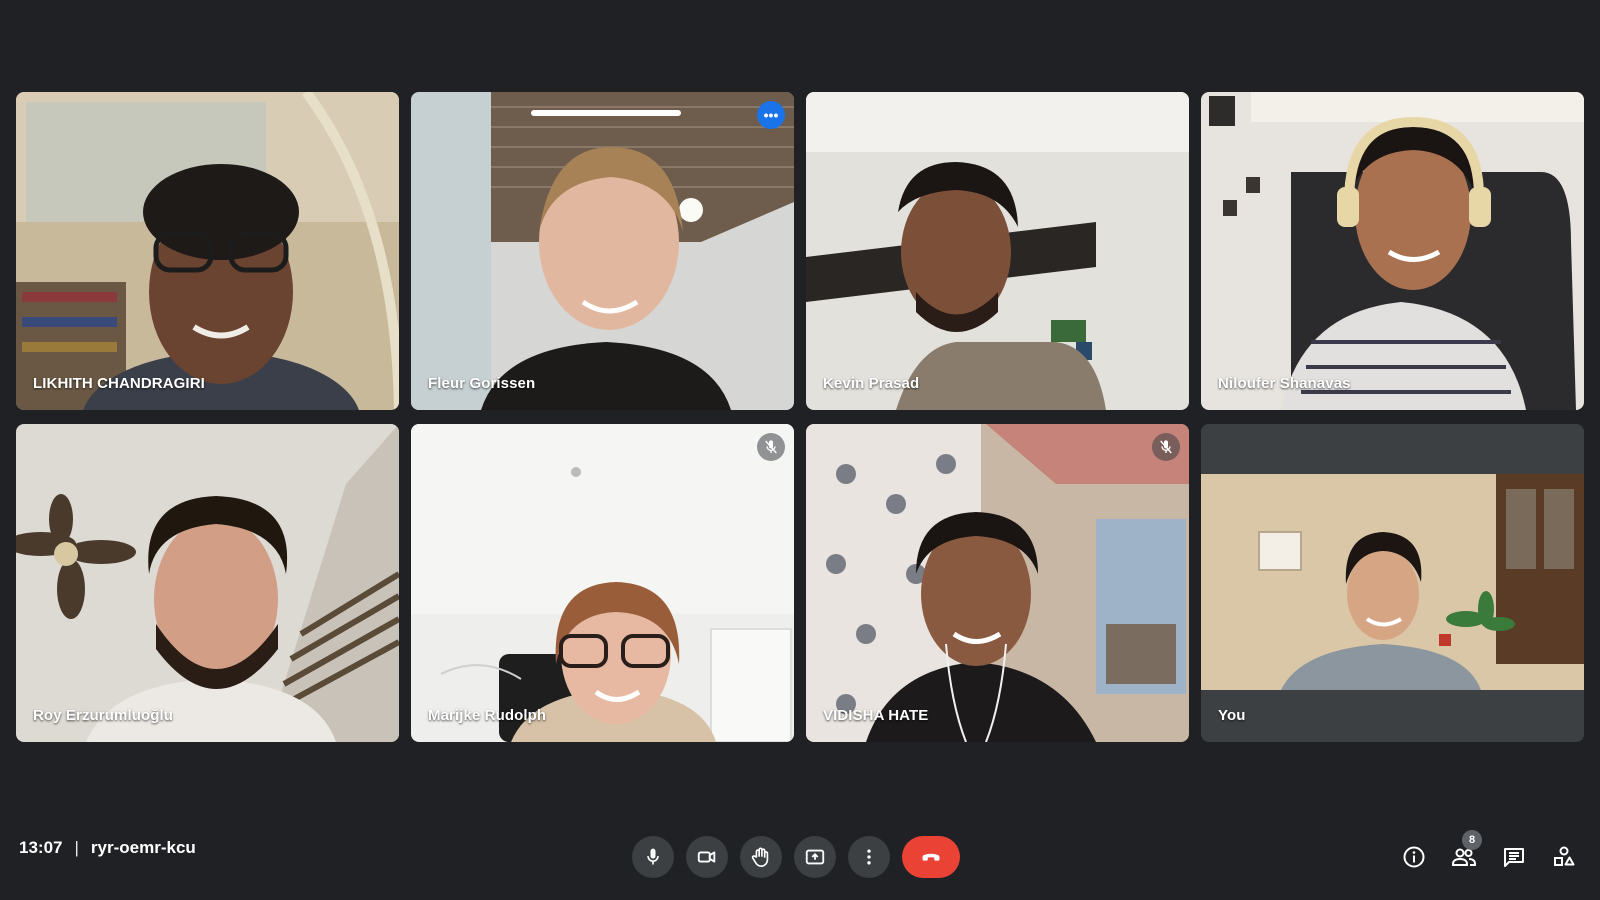 The height and width of the screenshot is (900, 1600). I want to click on participant-tile: Kevin Prasad, so click(997, 251).